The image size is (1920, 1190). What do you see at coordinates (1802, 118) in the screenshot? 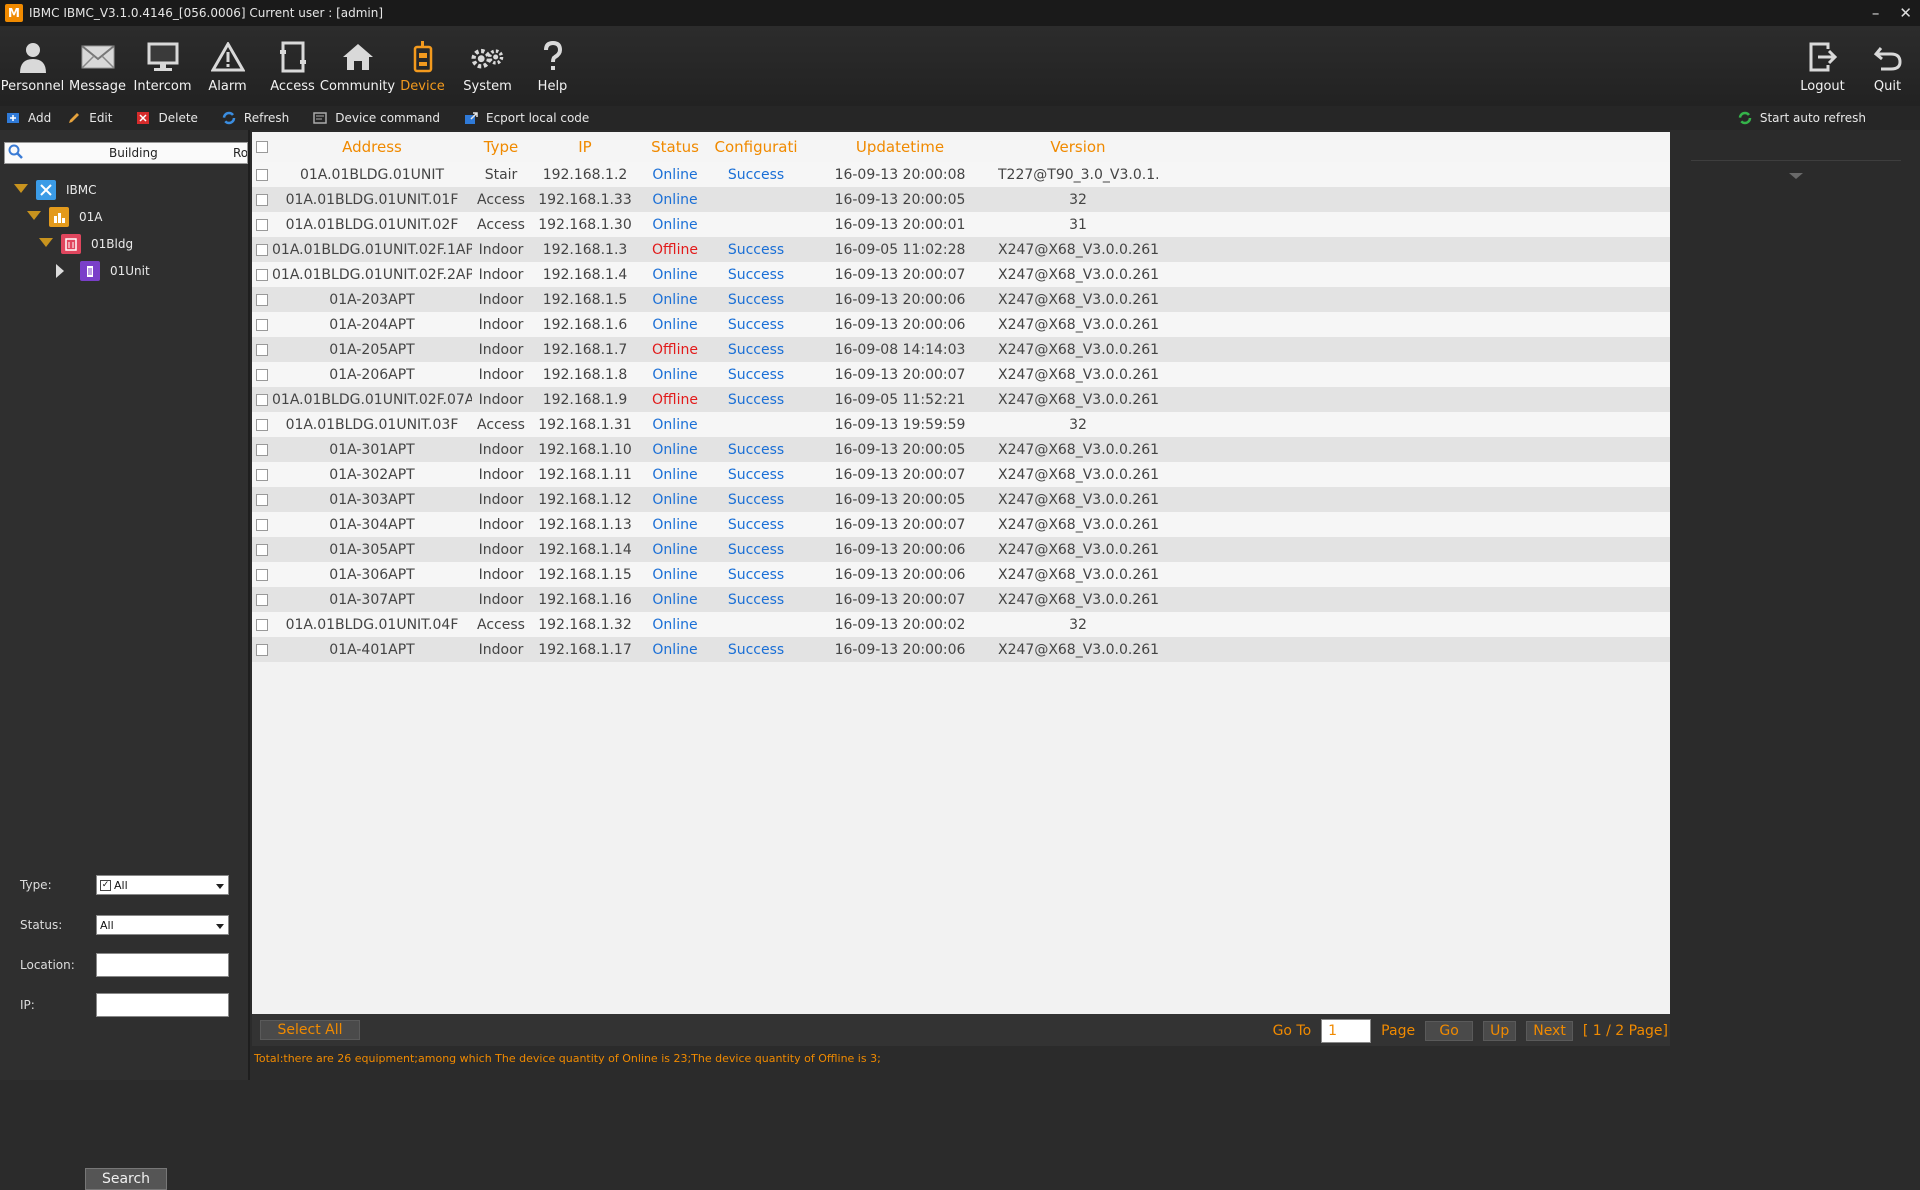
I see `start-auto-refresh-button: Start auto refresh` at bounding box center [1802, 118].